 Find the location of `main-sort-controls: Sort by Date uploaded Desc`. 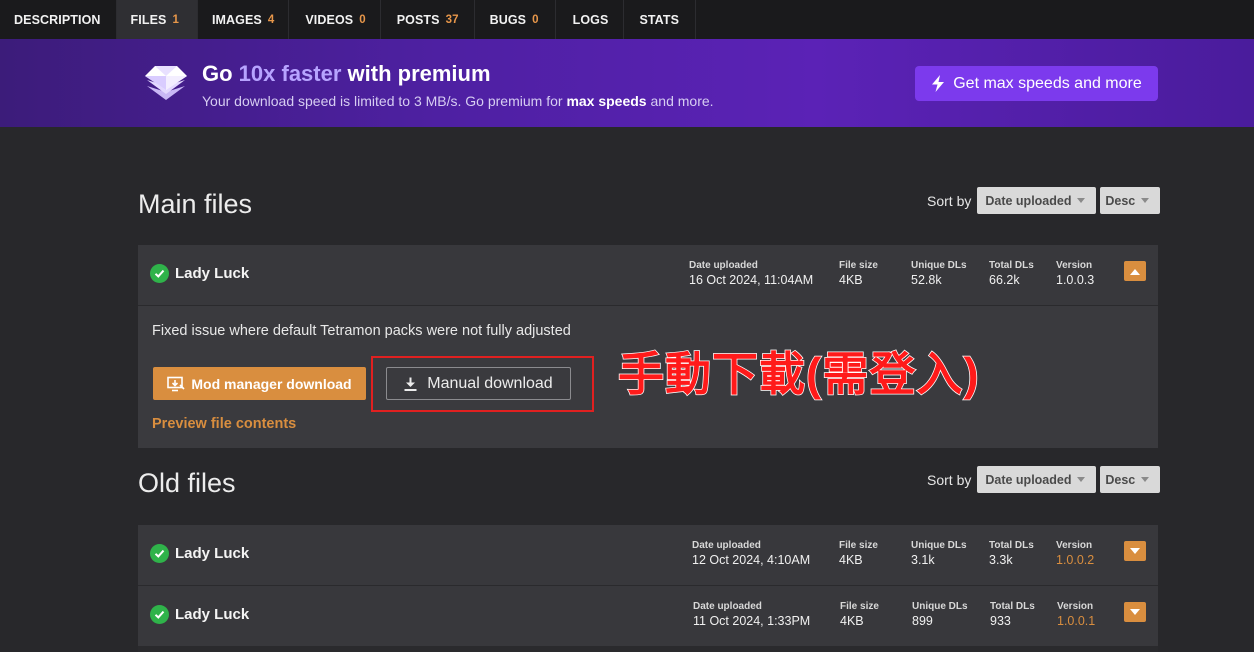

main-sort-controls: Sort by Date uploaded Desc is located at coordinates (1044, 200).